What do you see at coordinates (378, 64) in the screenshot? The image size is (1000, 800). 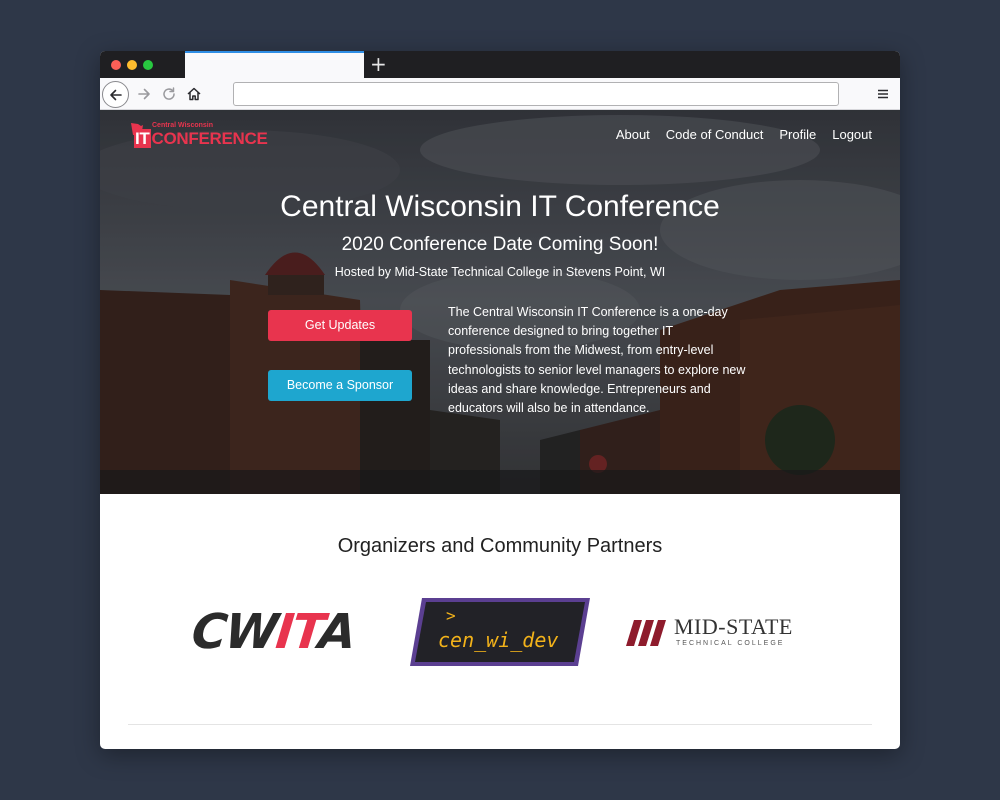 I see `new-tab-button: +` at bounding box center [378, 64].